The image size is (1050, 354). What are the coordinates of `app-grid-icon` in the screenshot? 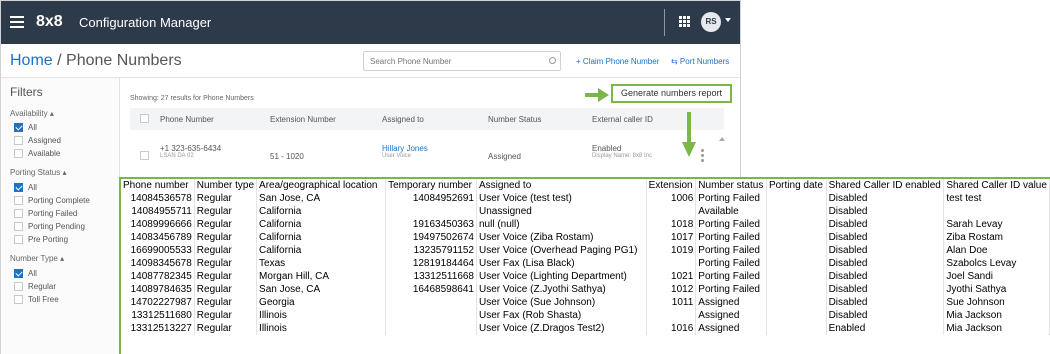 It's located at (685, 22).